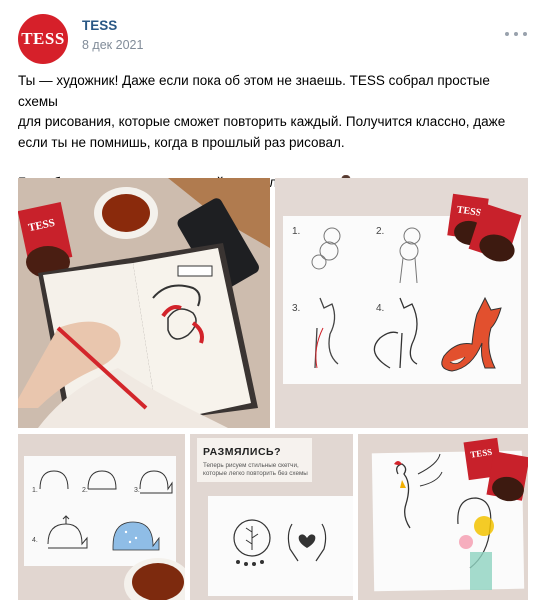 The image size is (546, 611). Describe the element at coordinates (516, 34) in the screenshot. I see `more-options-icon` at that location.